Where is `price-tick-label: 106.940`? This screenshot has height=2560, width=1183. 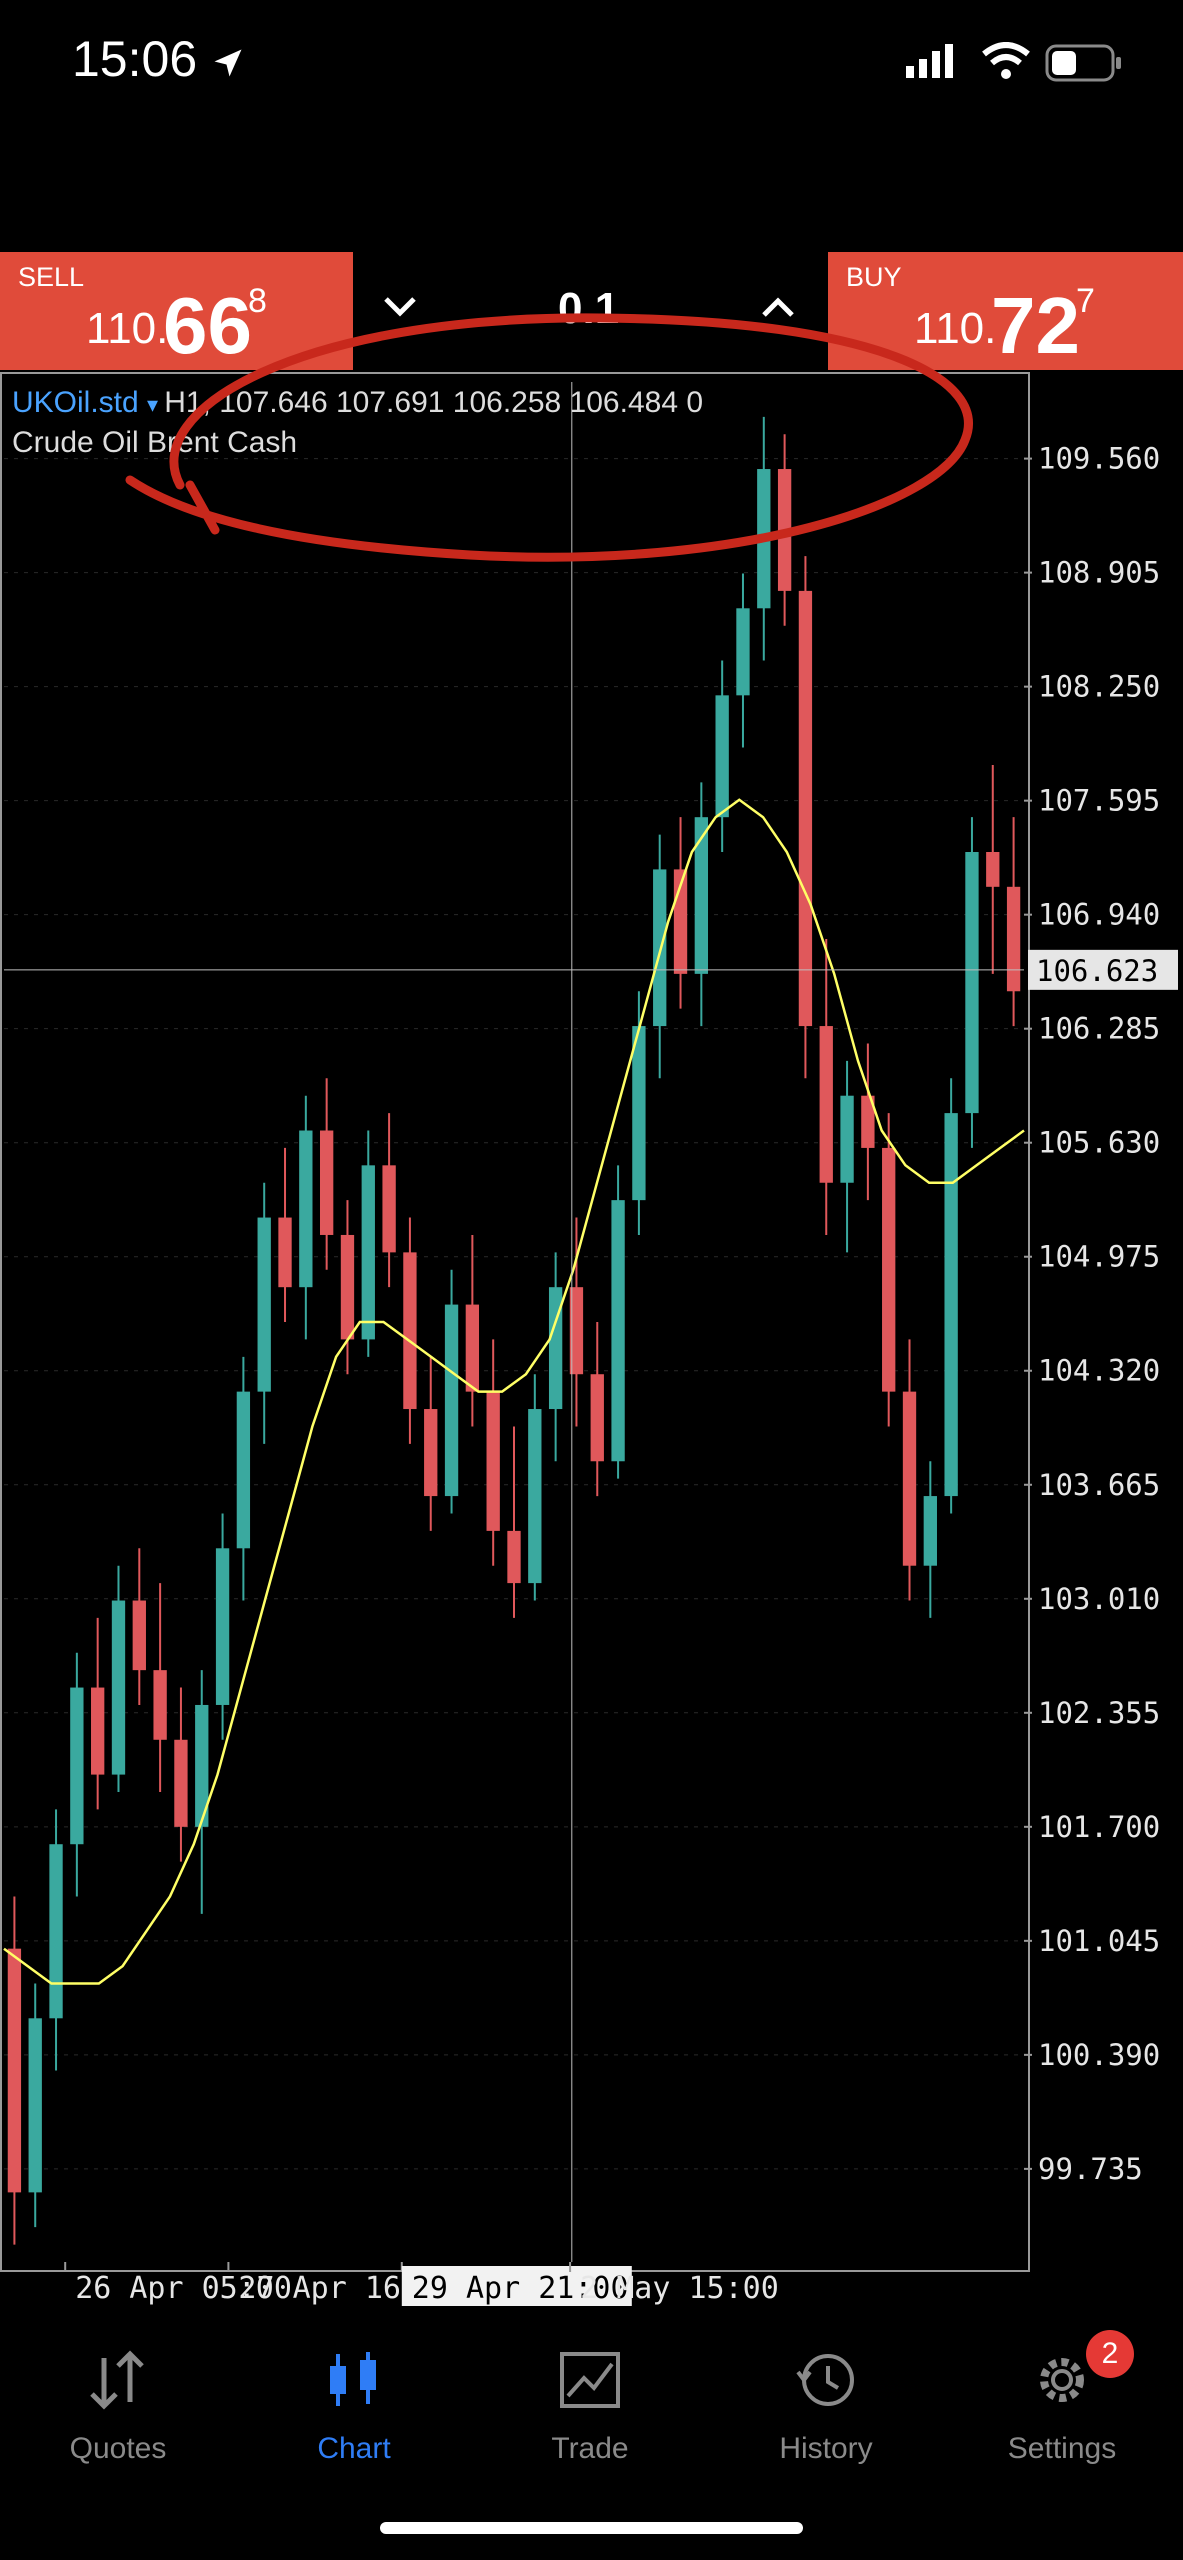
price-tick-label: 106.940 is located at coordinates (1099, 915).